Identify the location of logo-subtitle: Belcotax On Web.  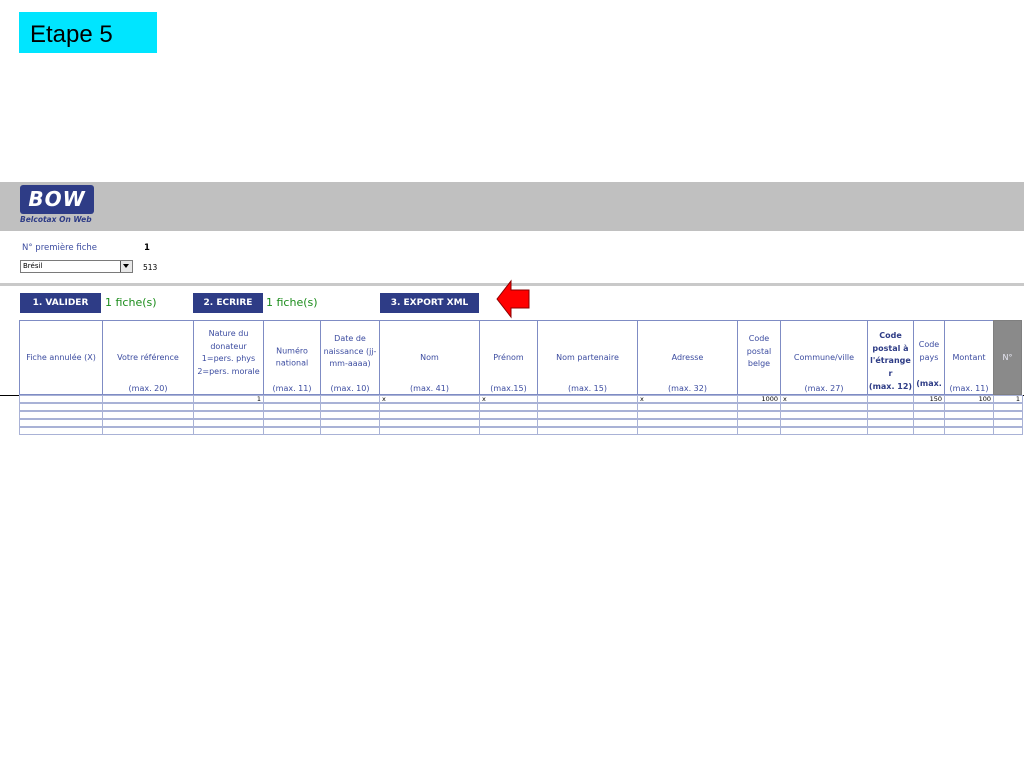
(56, 219).